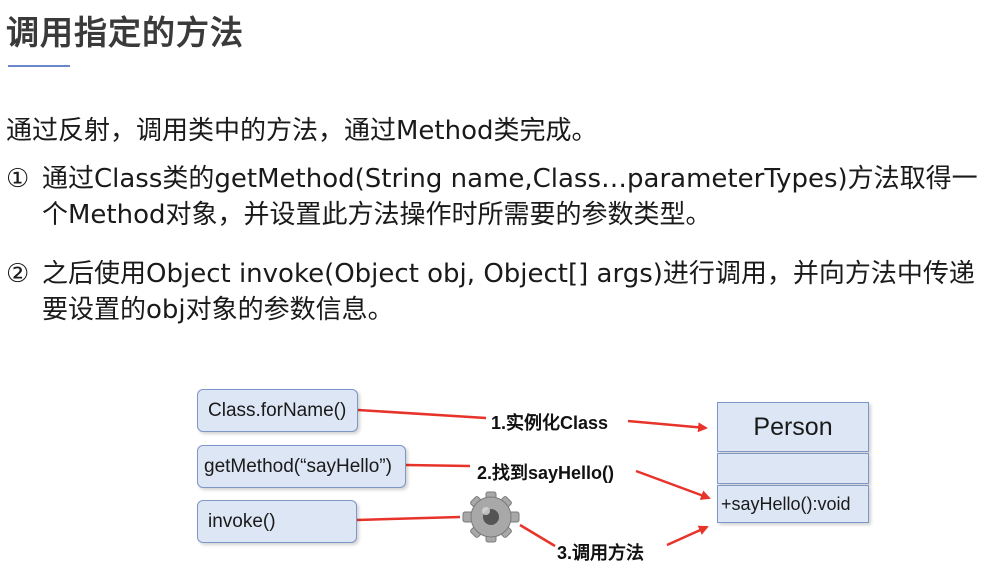  What do you see at coordinates (793, 504) in the screenshot?
I see `person-method: +sayHello():void` at bounding box center [793, 504].